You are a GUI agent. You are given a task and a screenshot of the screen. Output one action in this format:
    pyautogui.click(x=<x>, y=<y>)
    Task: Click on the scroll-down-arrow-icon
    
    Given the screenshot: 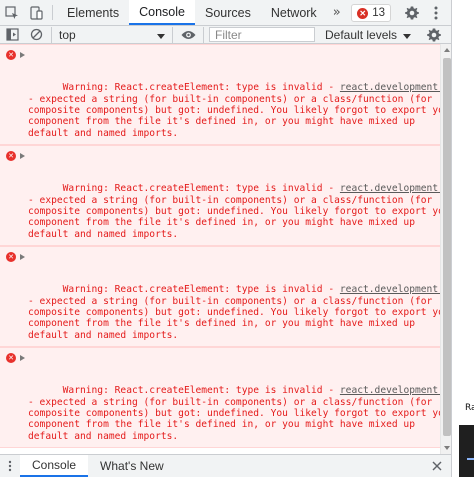 What is the action you would take?
    pyautogui.click(x=447, y=448)
    